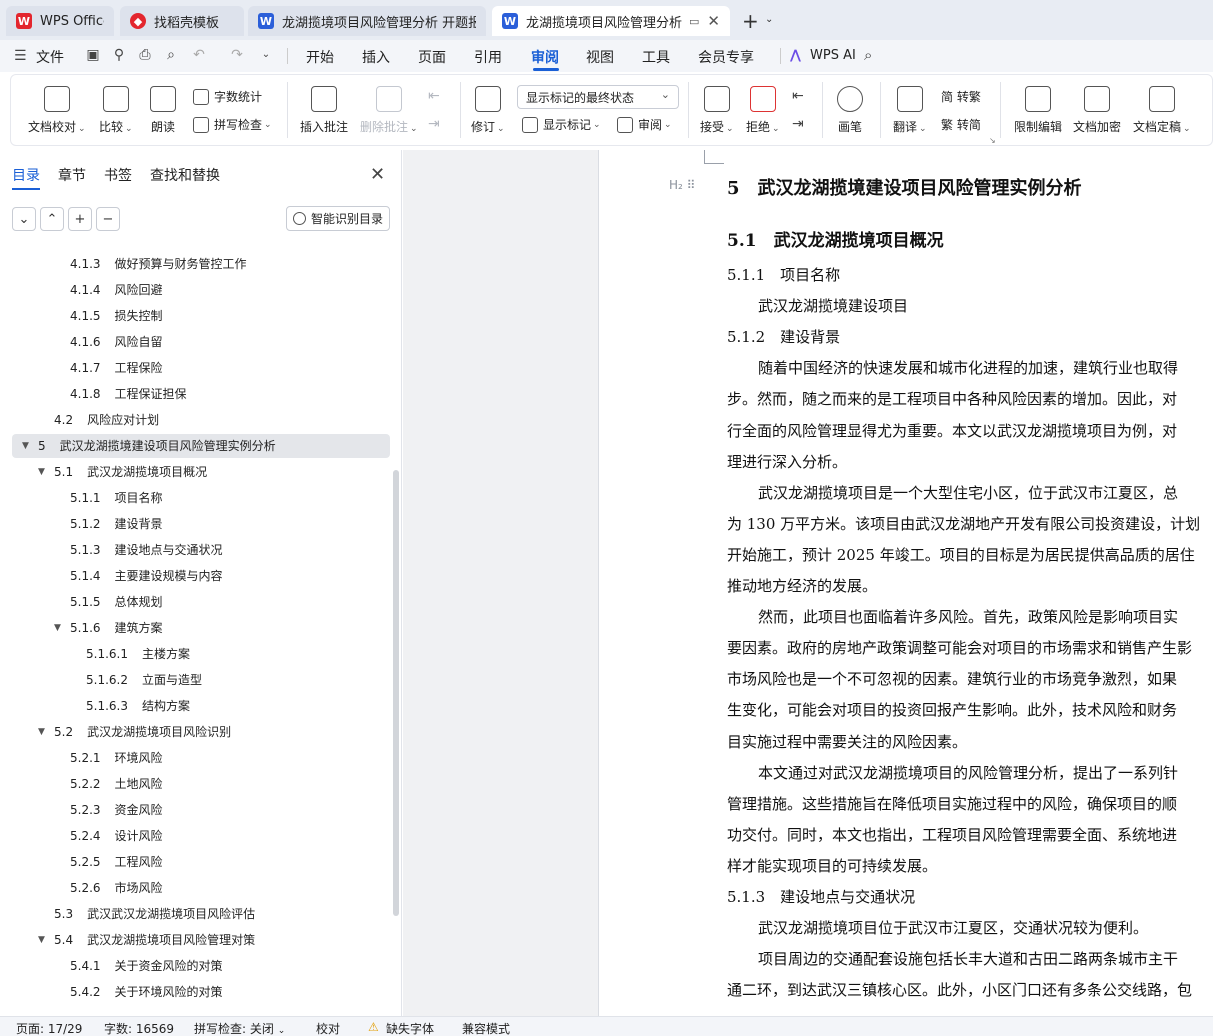 The width and height of the screenshot is (1213, 1036). I want to click on menu-tools: 工具, so click(656, 57).